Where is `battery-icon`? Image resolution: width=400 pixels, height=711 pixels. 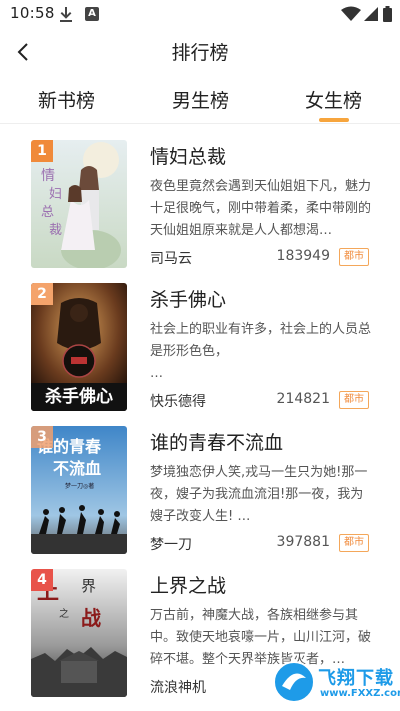
battery-icon is located at coordinates (387, 14).